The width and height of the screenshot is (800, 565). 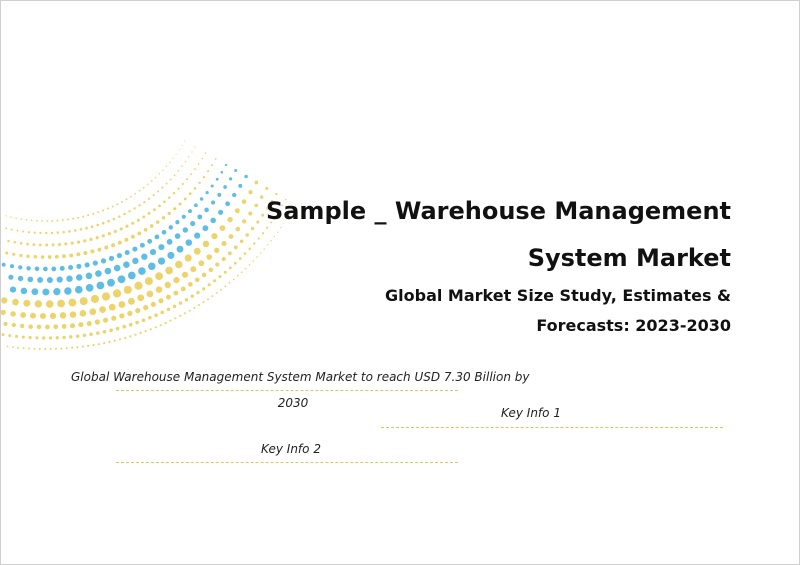 I want to click on headline-info-line-2: 2030, so click(x=293, y=403).